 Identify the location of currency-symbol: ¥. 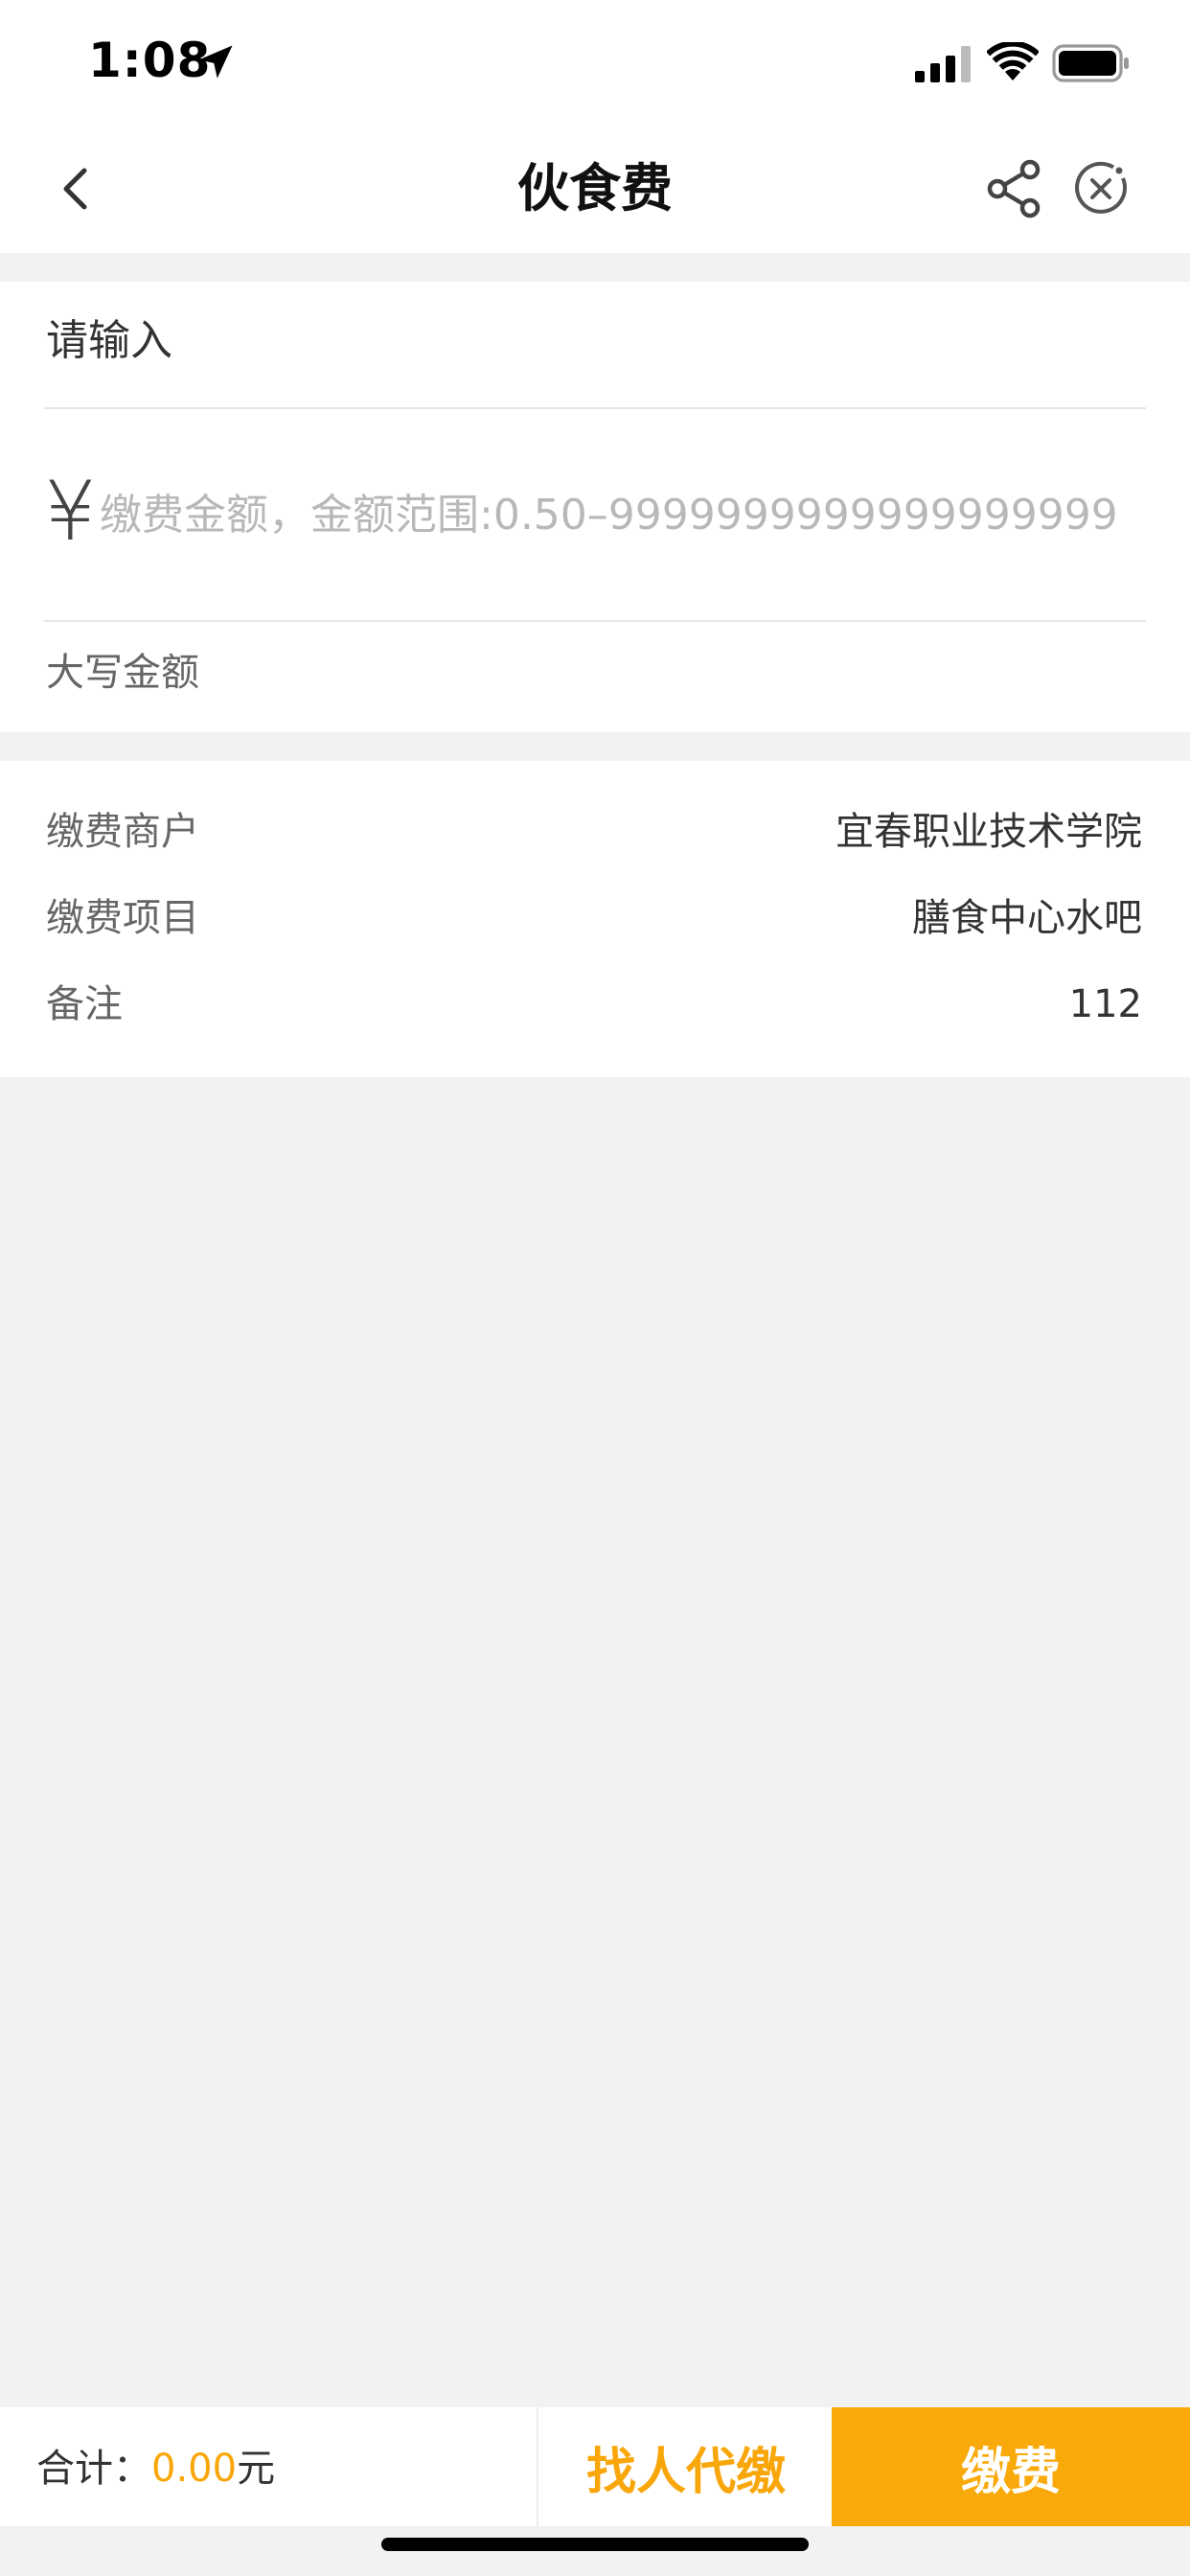
(70, 512).